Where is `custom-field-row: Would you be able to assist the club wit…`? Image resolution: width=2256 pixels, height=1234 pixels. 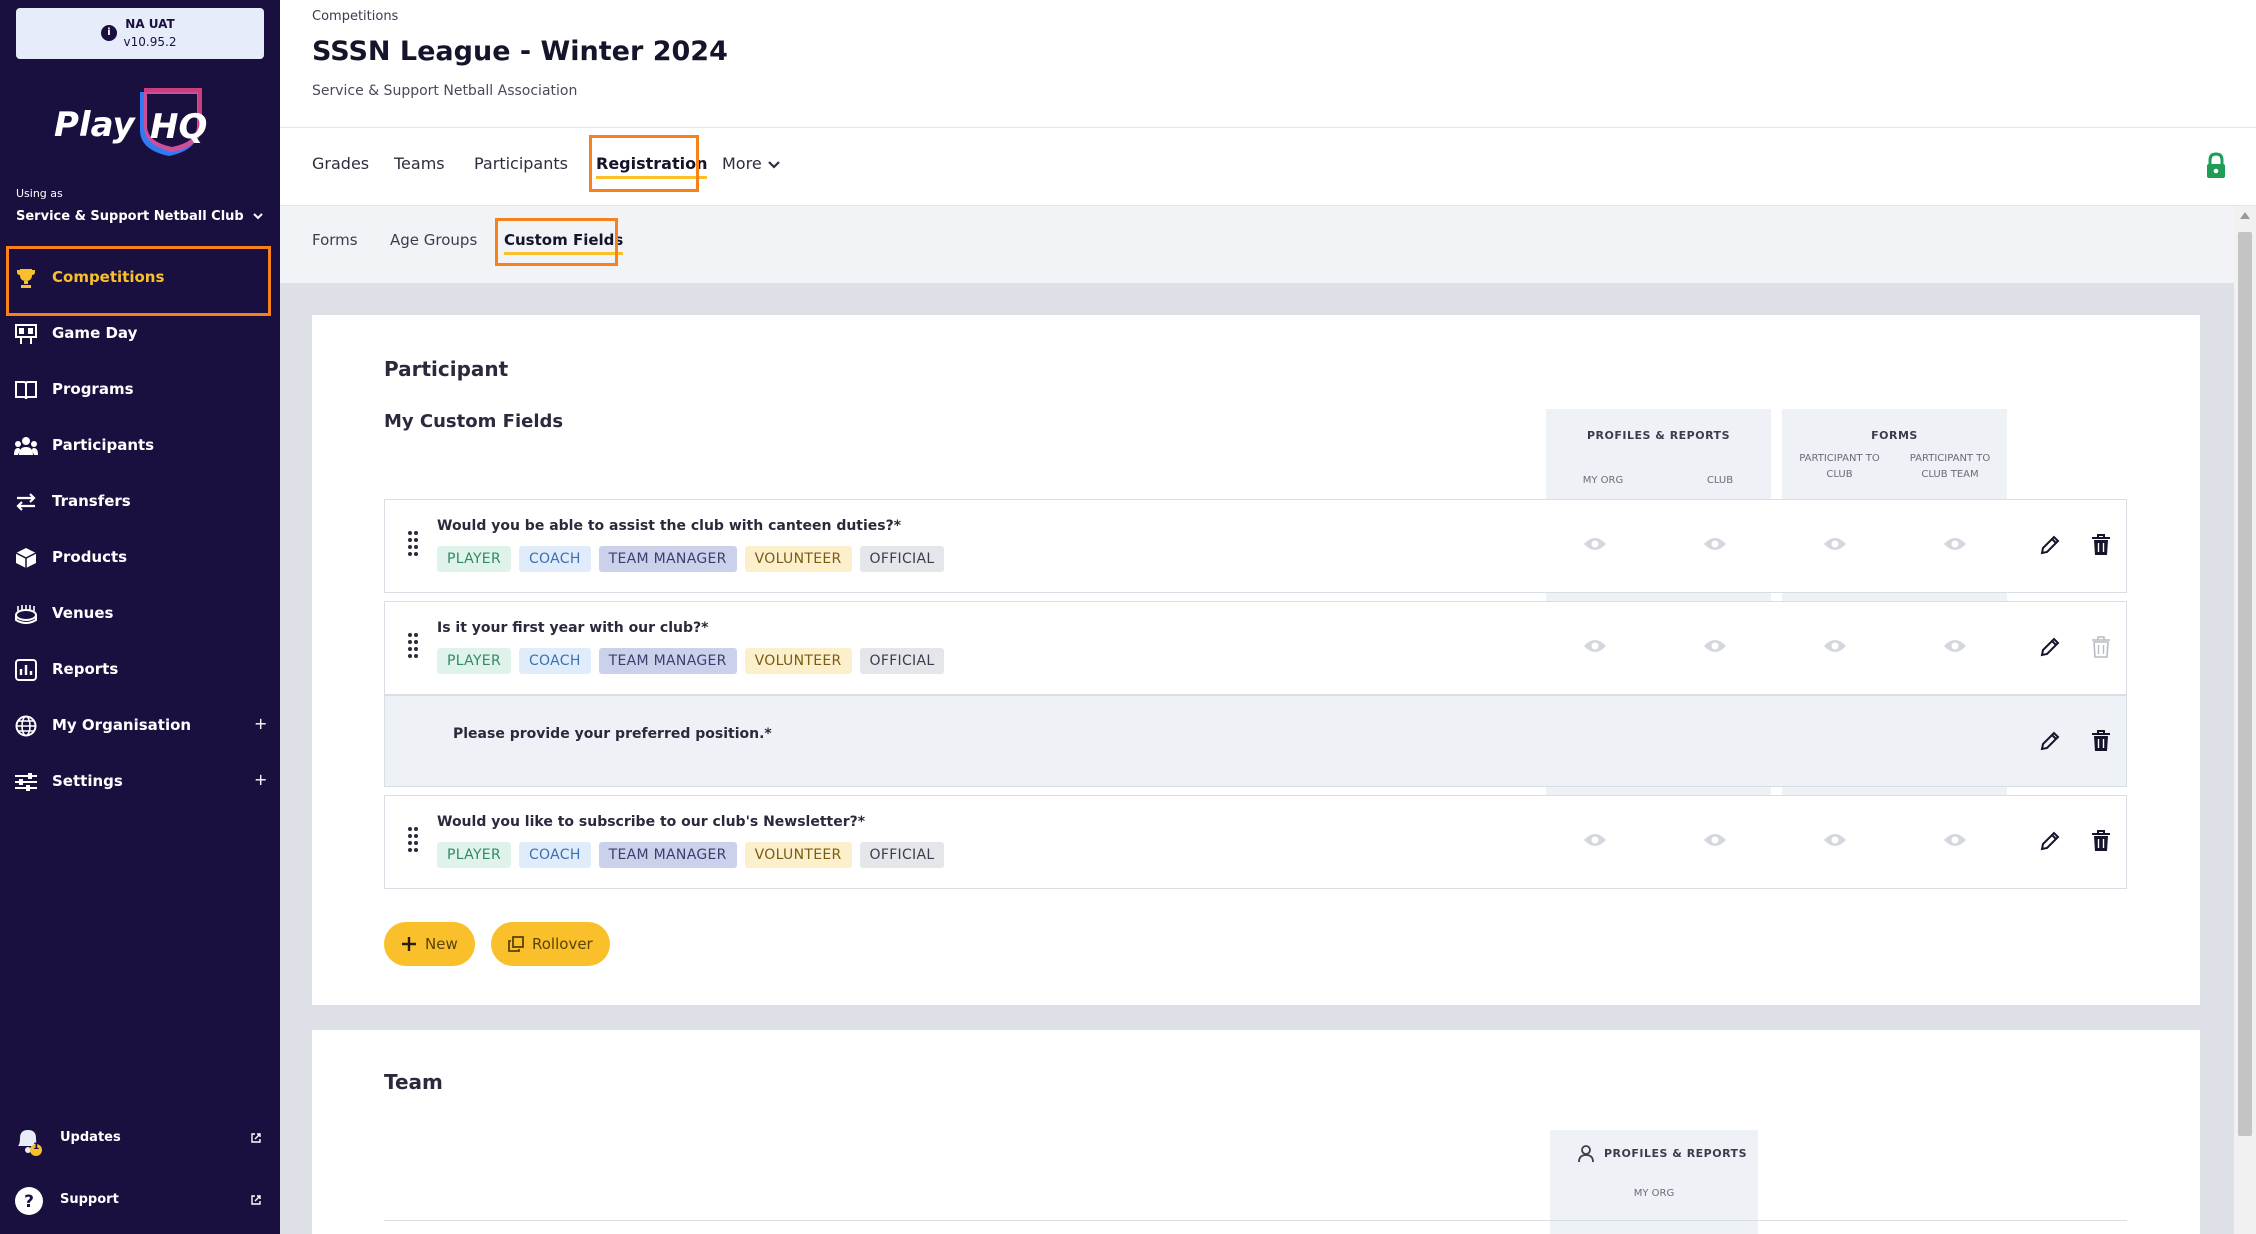 custom-field-row: Would you be able to assist the club wit… is located at coordinates (1255, 546).